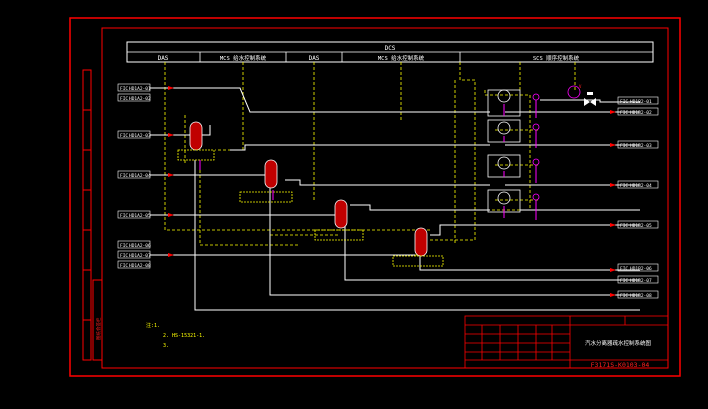 The width and height of the screenshot is (708, 409). What do you see at coordinates (580, 86) in the screenshot?
I see `valve-tag: V` at bounding box center [580, 86].